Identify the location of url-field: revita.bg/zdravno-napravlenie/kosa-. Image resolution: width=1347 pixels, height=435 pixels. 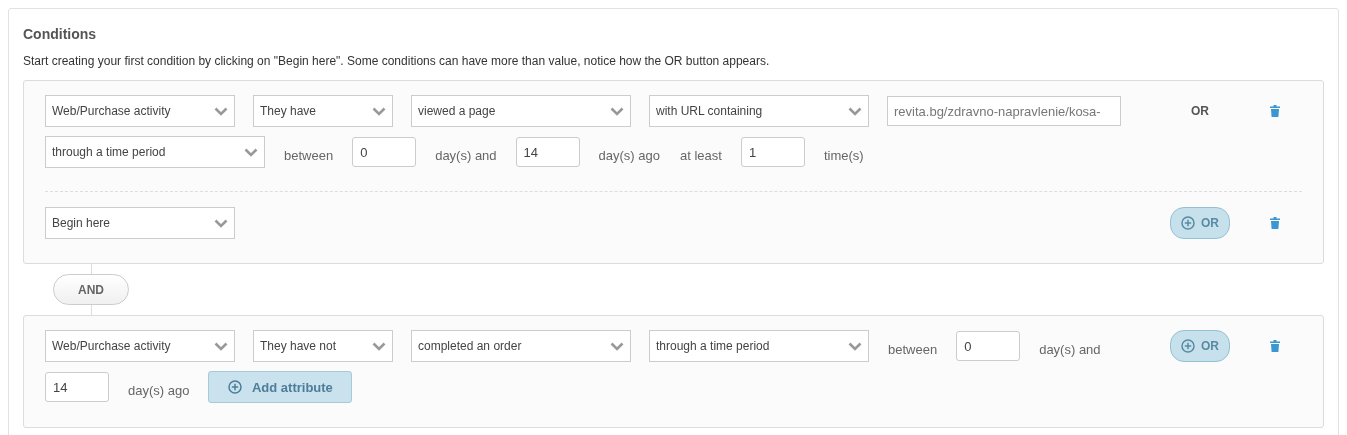
(1004, 111).